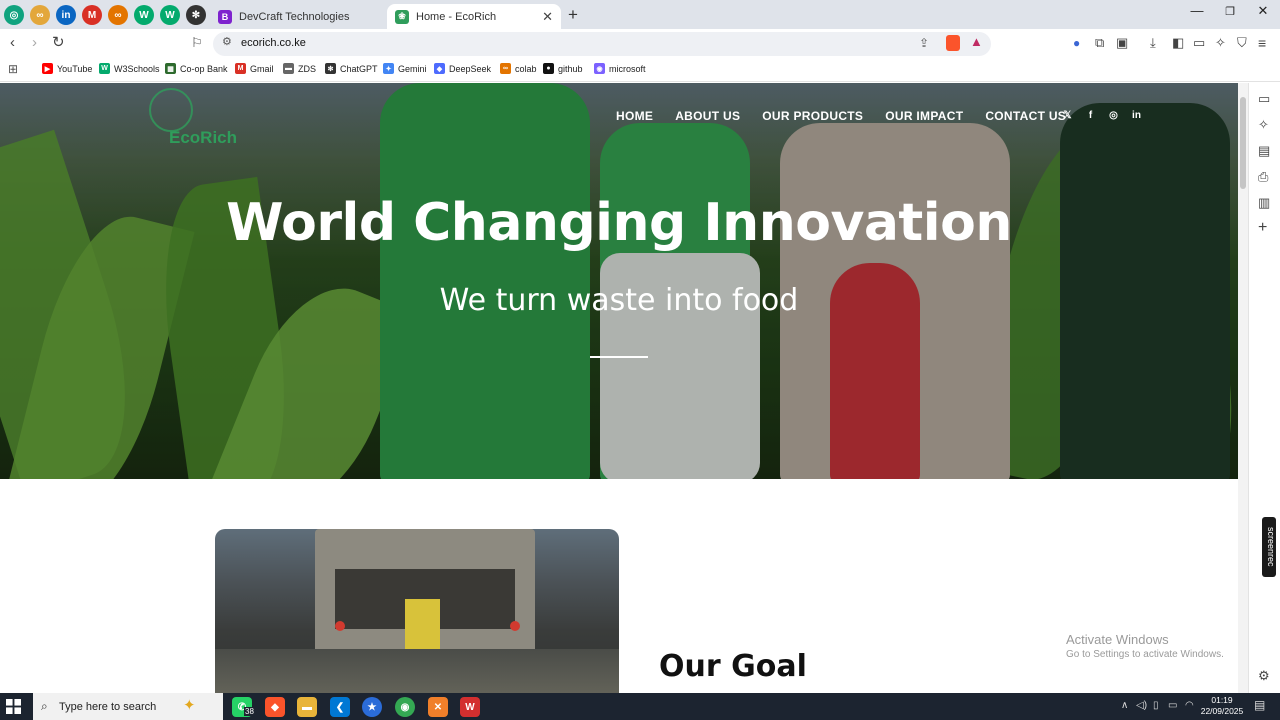  I want to click on back-icon: ‹, so click(12, 43).